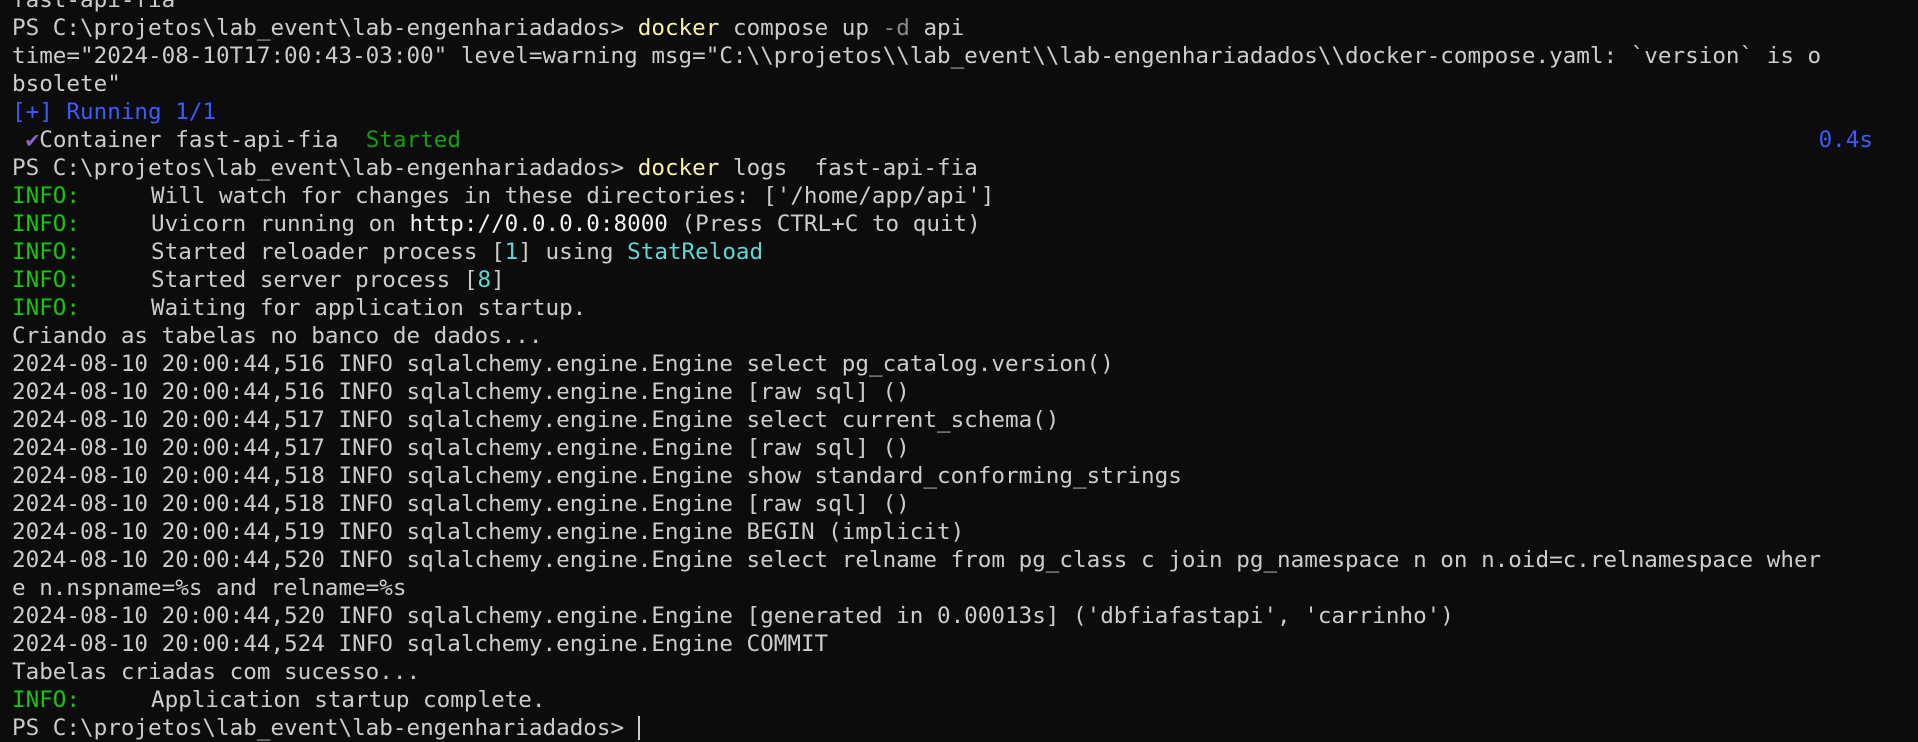 The image size is (1918, 742). I want to click on command-args: logs fast-api-fia, so click(855, 168).